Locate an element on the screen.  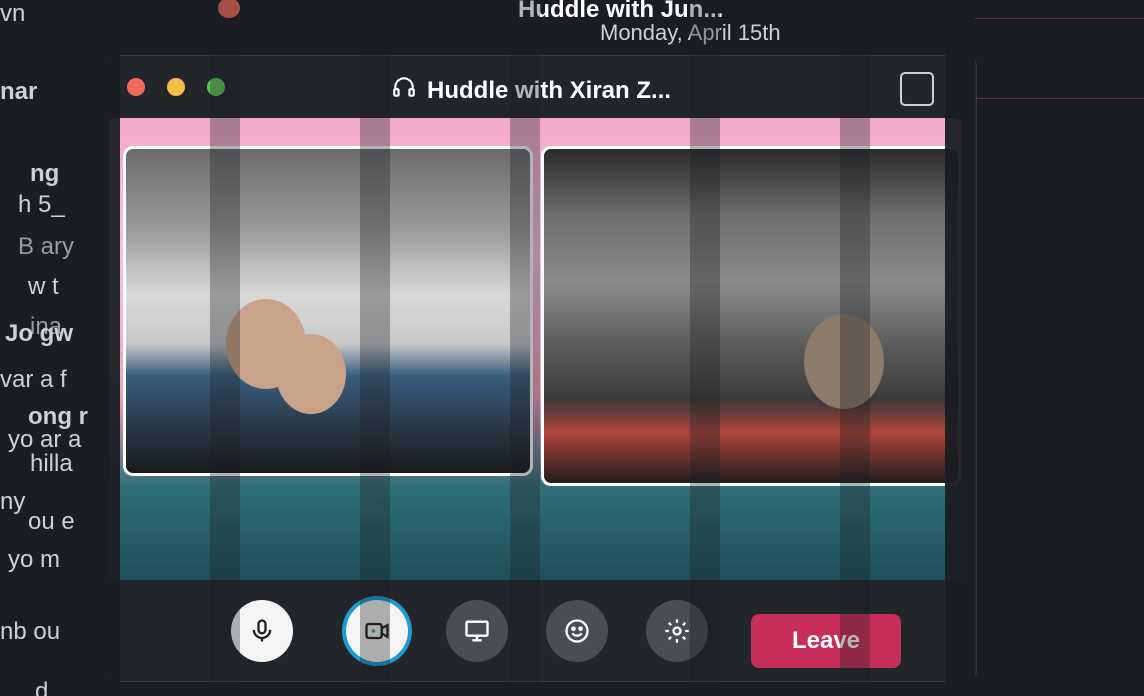
headphones-icon is located at coordinates (404, 90).